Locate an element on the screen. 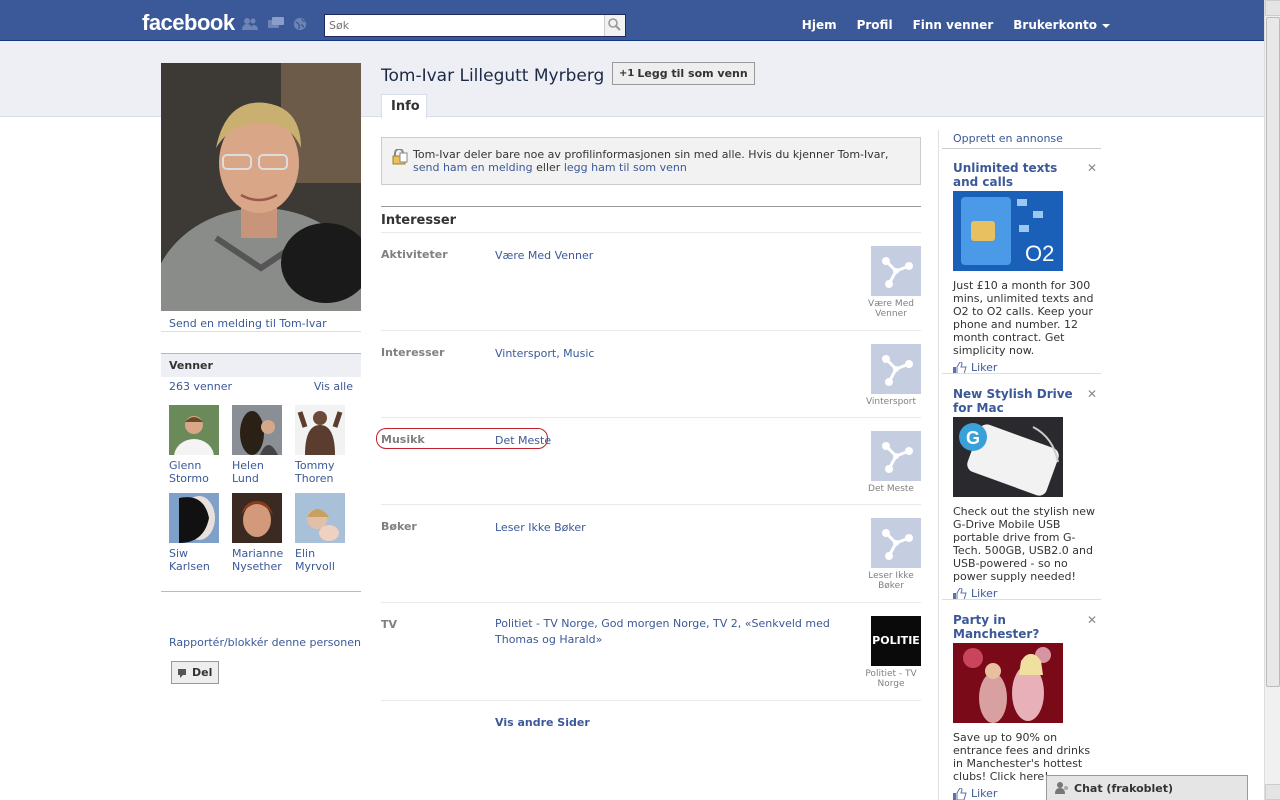  nav-account: Brukerkonto is located at coordinates (1061, 25).